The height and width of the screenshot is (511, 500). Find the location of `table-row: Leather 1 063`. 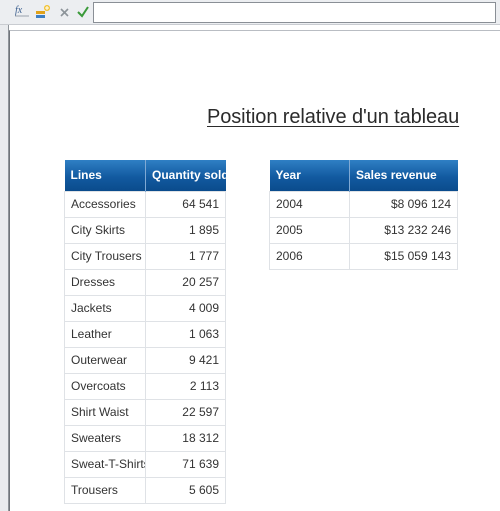

table-row: Leather 1 063 is located at coordinates (145, 334).